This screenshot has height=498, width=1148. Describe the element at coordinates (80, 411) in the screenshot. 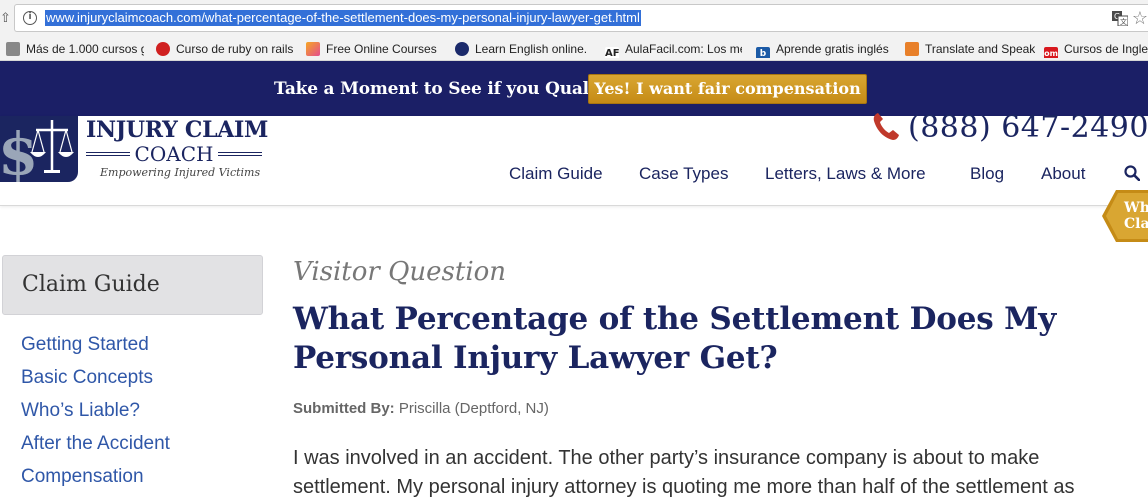

I see `sidebar-link-whos-liable: Who’s Liable?` at that location.